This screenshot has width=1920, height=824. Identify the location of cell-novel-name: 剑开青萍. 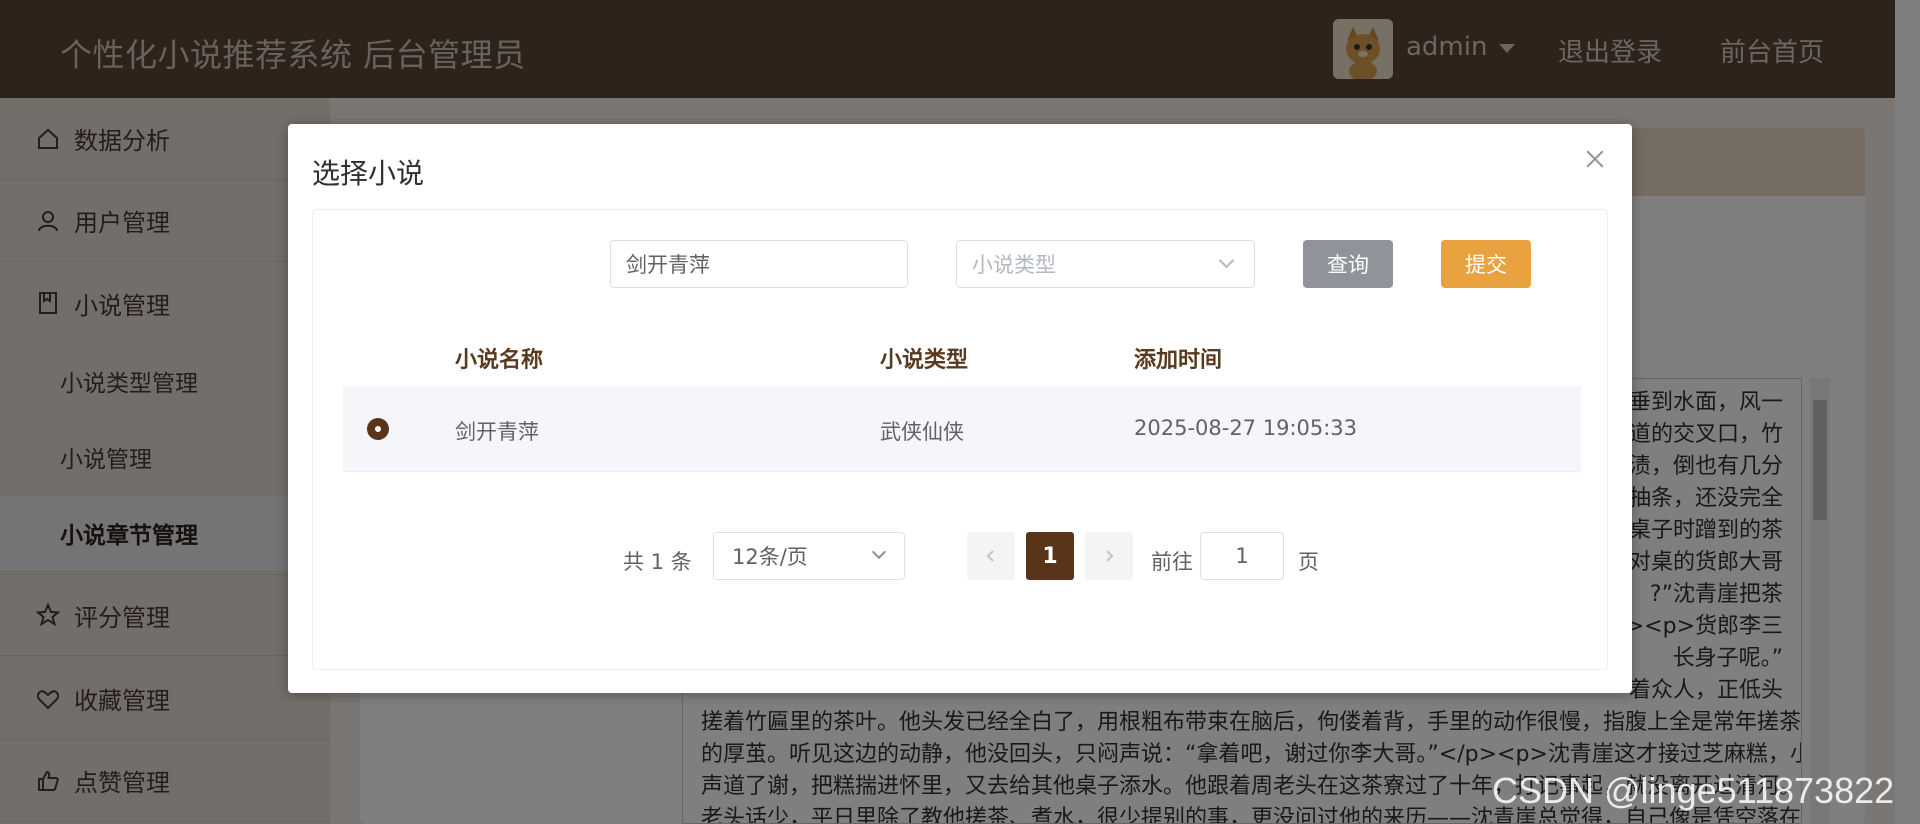
(497, 432).